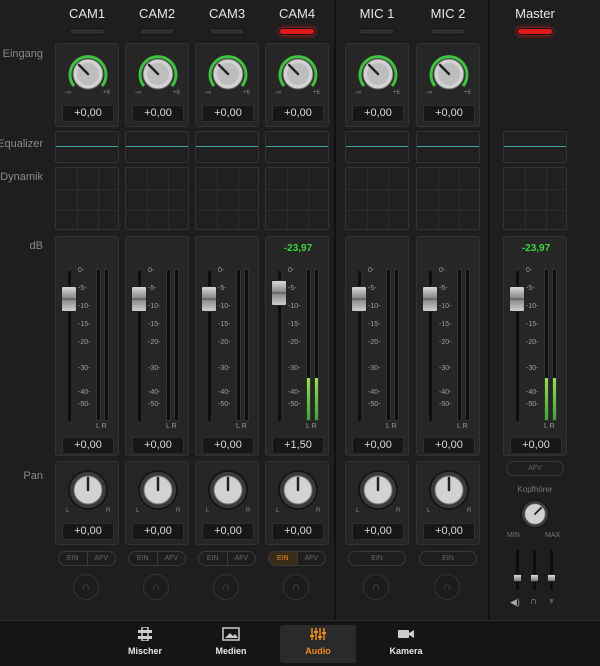 This screenshot has height=666, width=600. Describe the element at coordinates (378, 531) in the screenshot. I see `channel-mic1-pan-value: +0,00` at that location.